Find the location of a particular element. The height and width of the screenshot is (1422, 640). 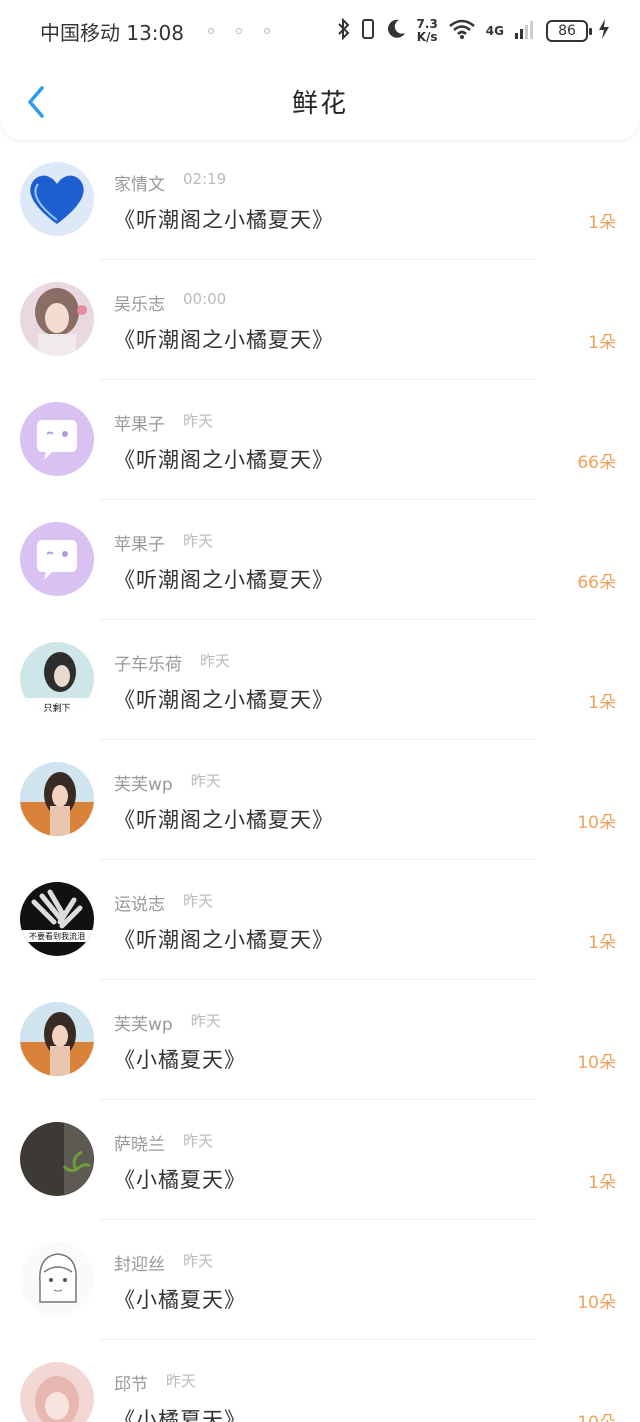

status-bar: 中国移动 13:08 7.3 K/s 4G 86 is located at coordinates (320, 31).